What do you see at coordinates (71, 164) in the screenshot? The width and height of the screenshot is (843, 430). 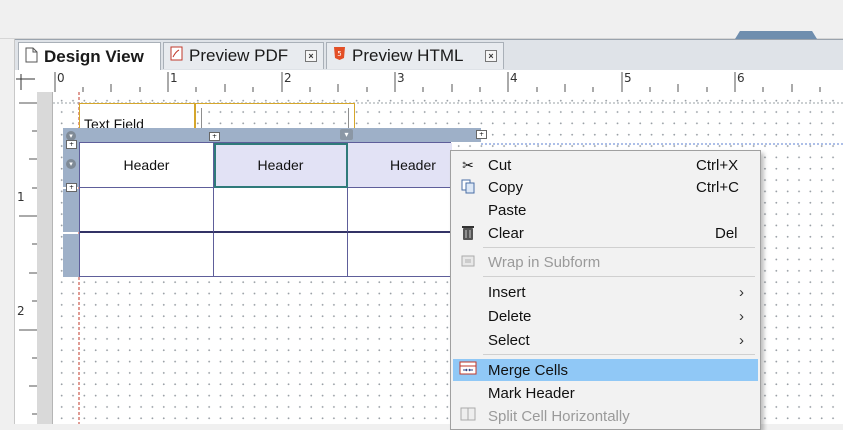 I see `expand-icon: ▾` at bounding box center [71, 164].